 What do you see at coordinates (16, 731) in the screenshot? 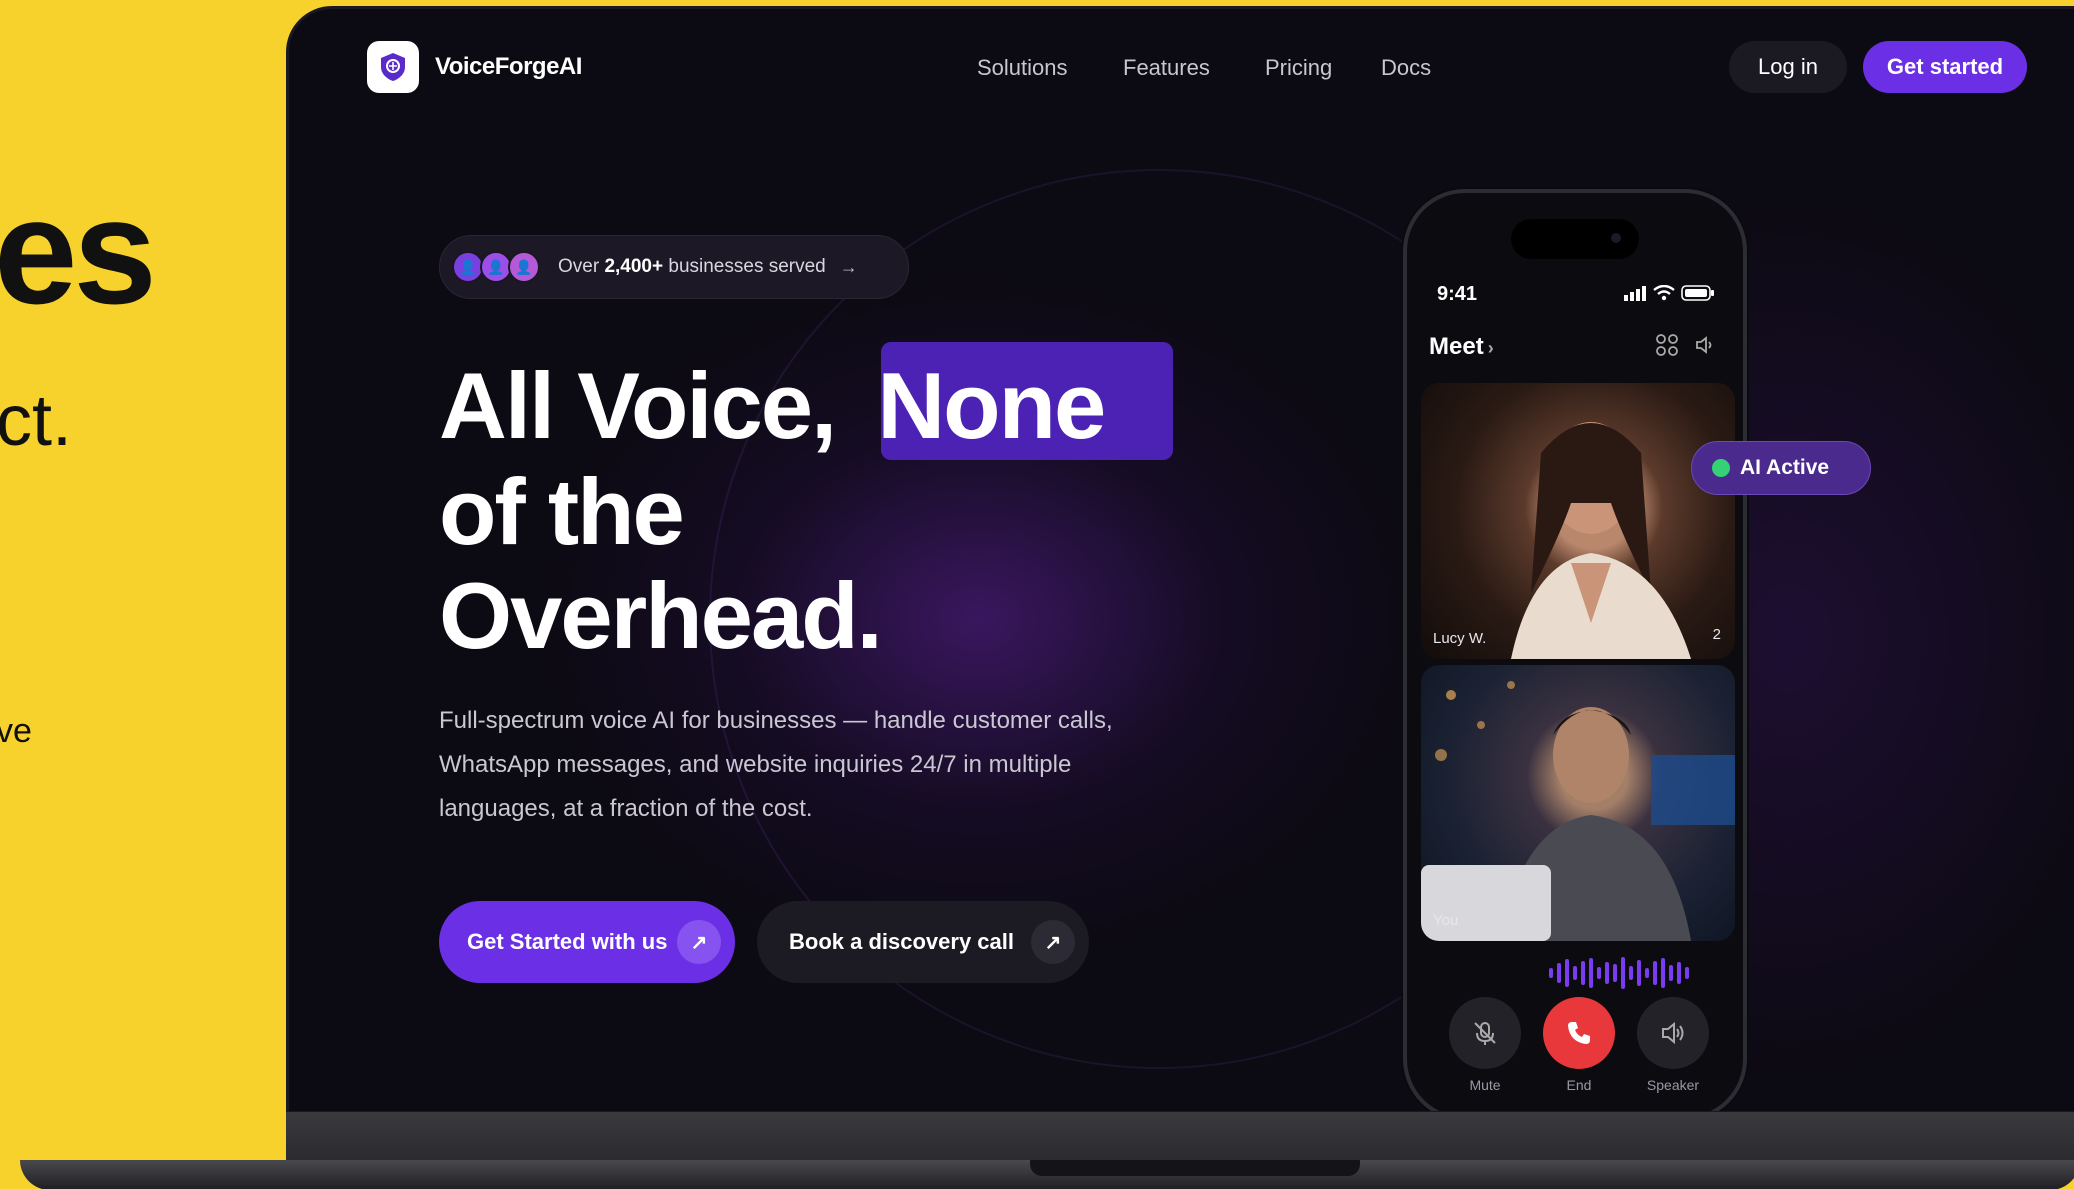
I see `backdrop-small-fragment: ve` at bounding box center [16, 731].